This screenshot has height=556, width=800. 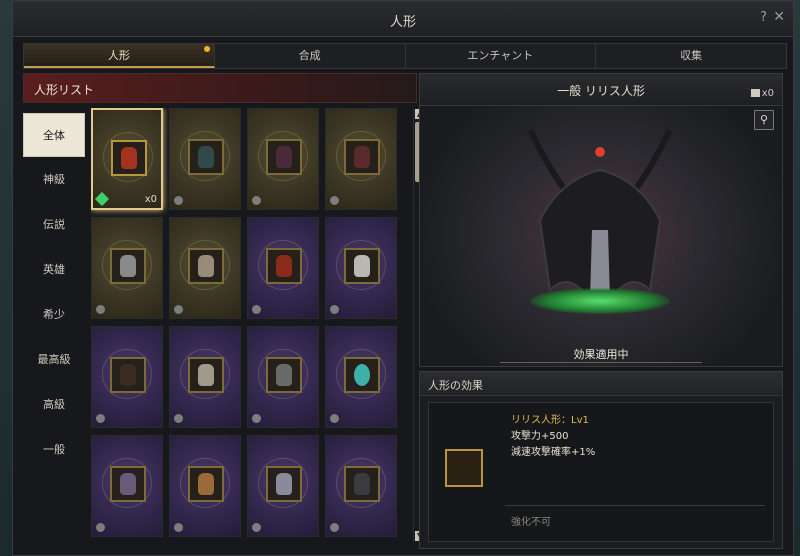 I want to click on category-all: 全体, so click(x=54, y=135).